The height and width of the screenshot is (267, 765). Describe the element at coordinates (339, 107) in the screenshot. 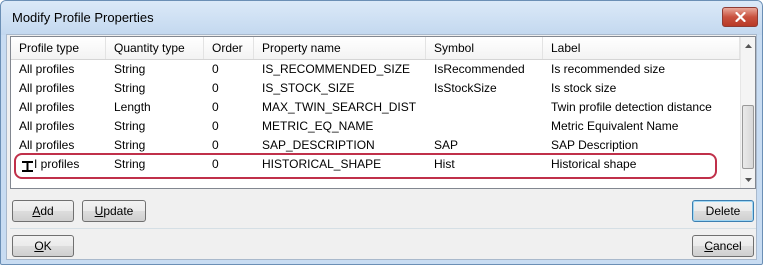

I see `cell-property-name: MAX_TWIN_SEARCH_DIST` at that location.